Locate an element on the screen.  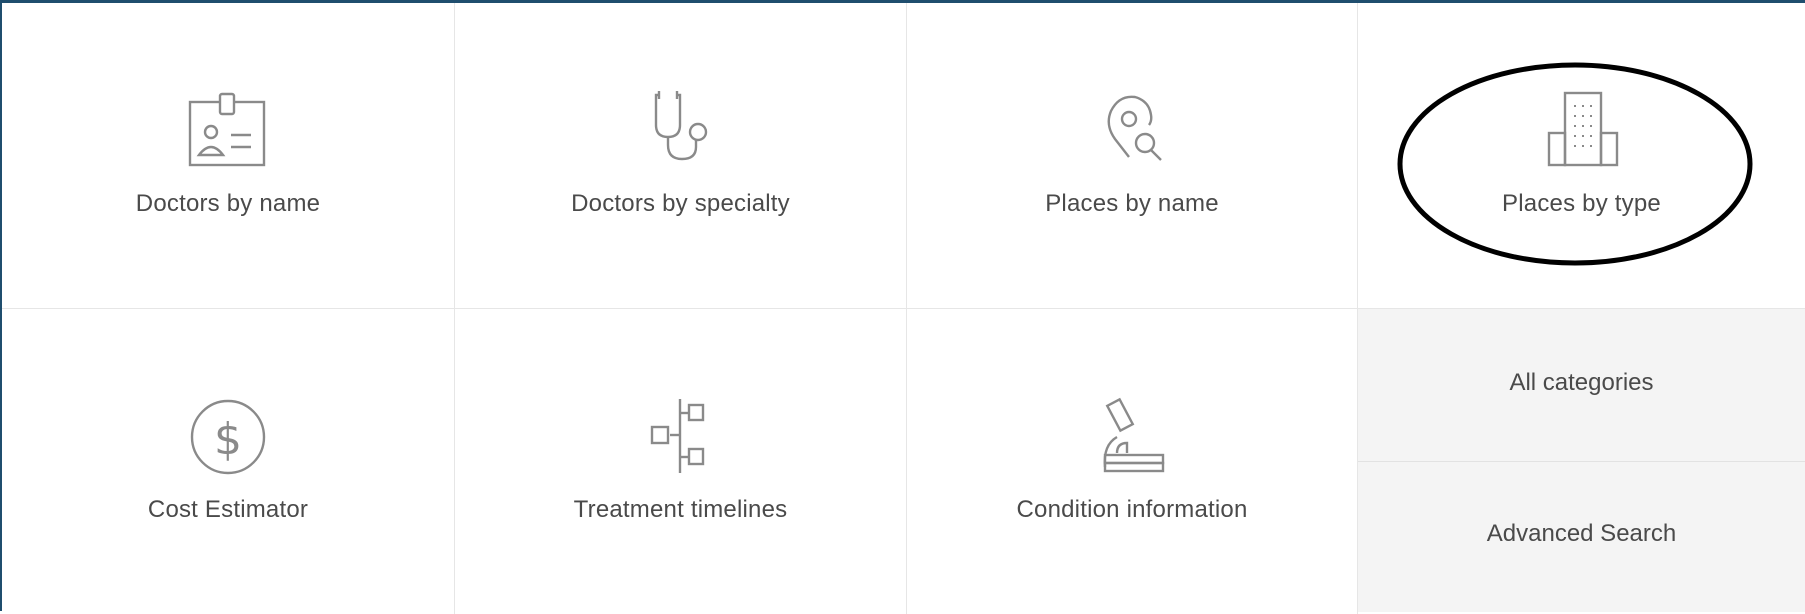
advanced-search-label: Advanced Search is located at coordinates (1581, 533).